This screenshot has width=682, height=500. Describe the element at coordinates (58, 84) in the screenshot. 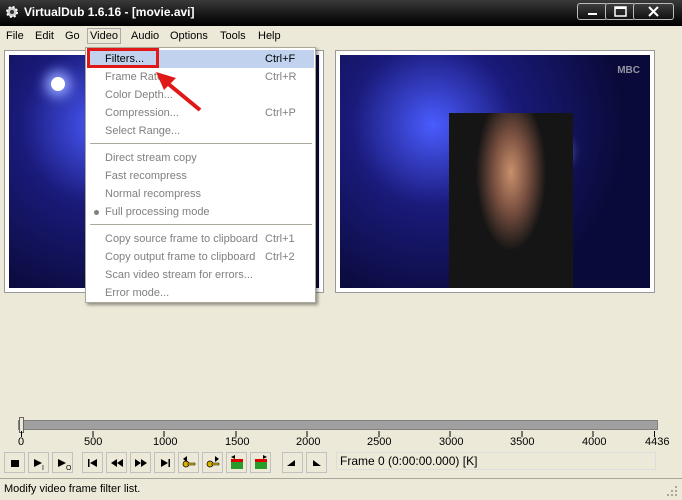

I see `stage-light` at that location.